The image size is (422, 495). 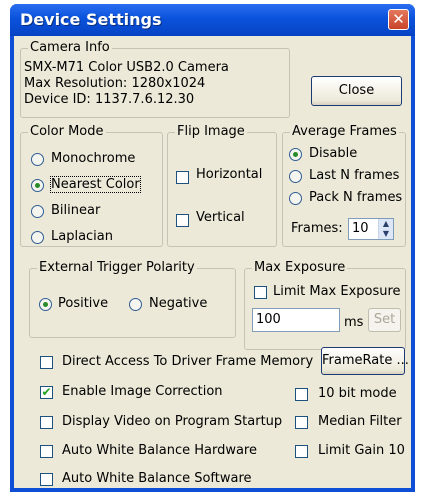 What do you see at coordinates (172, 421) in the screenshot?
I see `display-on-startup-label: Display Video on Program Startup` at bounding box center [172, 421].